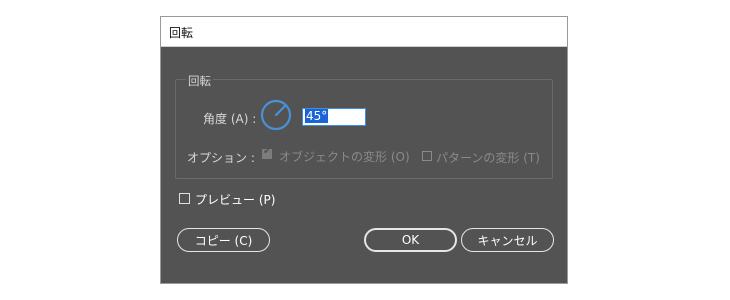 This screenshot has width=730, height=300. Describe the element at coordinates (507, 240) in the screenshot. I see `cancel-button: キャンセル` at that location.